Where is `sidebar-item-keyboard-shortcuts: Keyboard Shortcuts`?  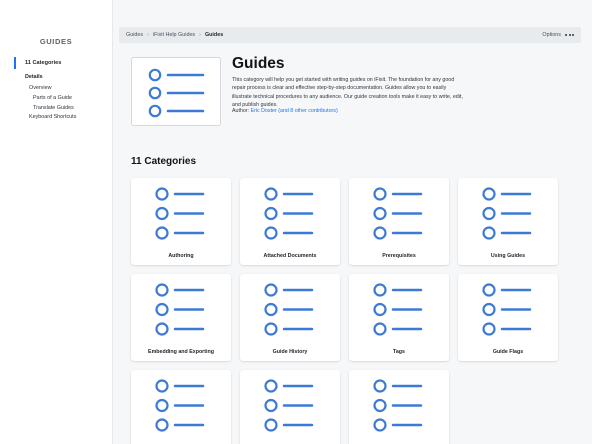 sidebar-item-keyboard-shortcuts: Keyboard Shortcuts is located at coordinates (52, 117).